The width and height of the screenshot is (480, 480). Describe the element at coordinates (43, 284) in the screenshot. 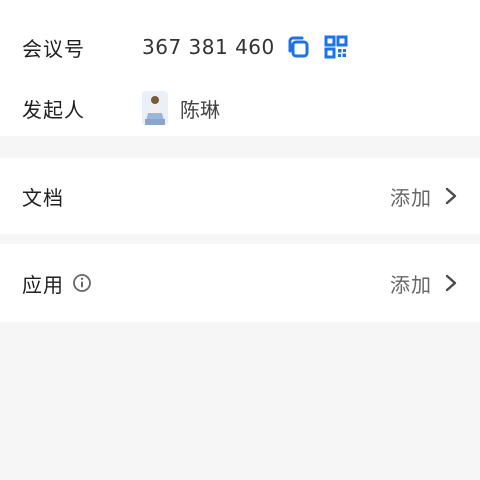

I see `apps-label: 应用` at that location.